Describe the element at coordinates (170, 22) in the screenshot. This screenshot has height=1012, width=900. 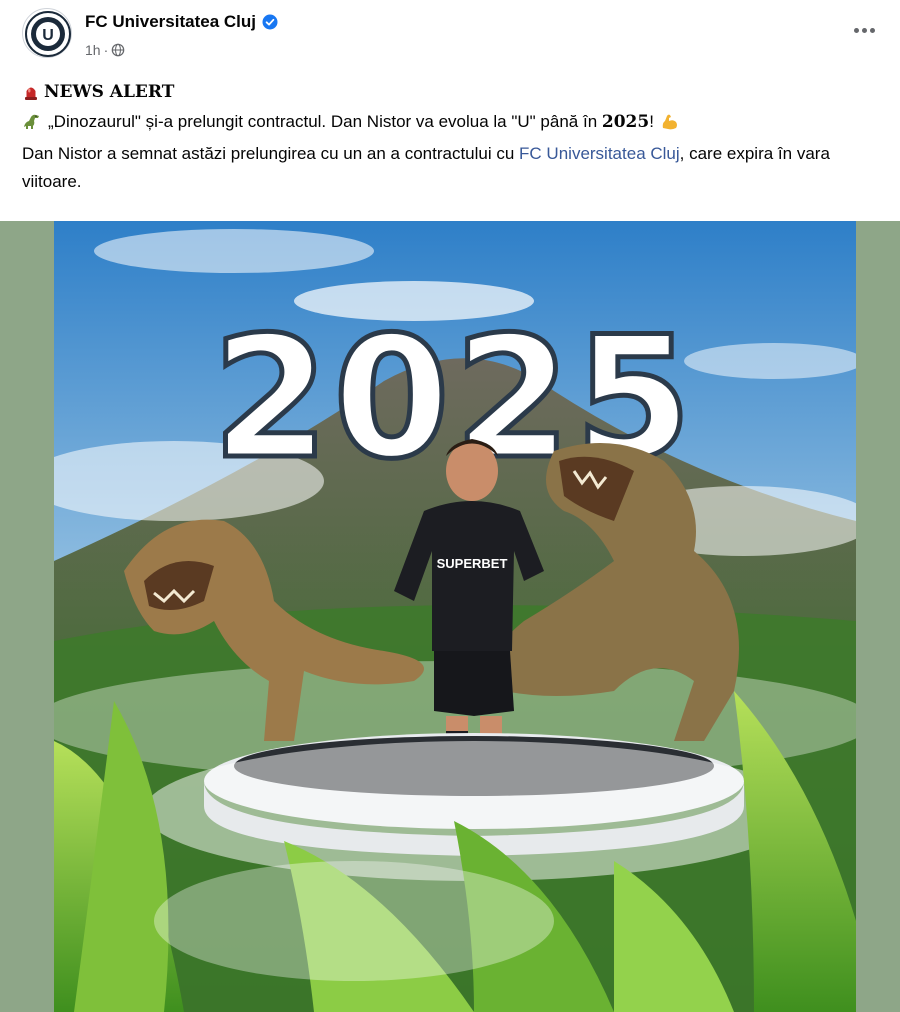
I see `page-name: FC Universitatea Cluj` at that location.